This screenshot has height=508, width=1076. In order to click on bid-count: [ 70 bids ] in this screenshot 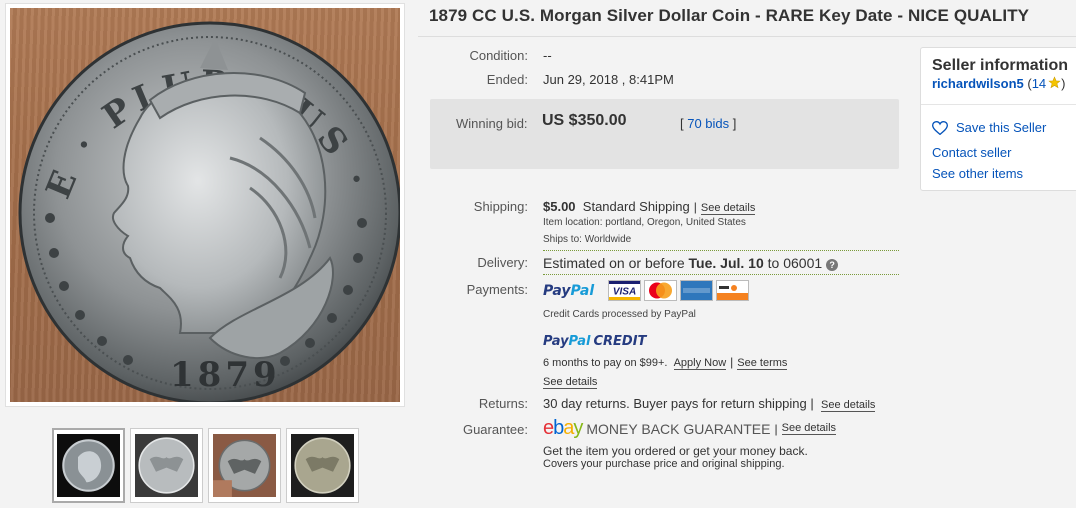, I will do `click(708, 123)`.